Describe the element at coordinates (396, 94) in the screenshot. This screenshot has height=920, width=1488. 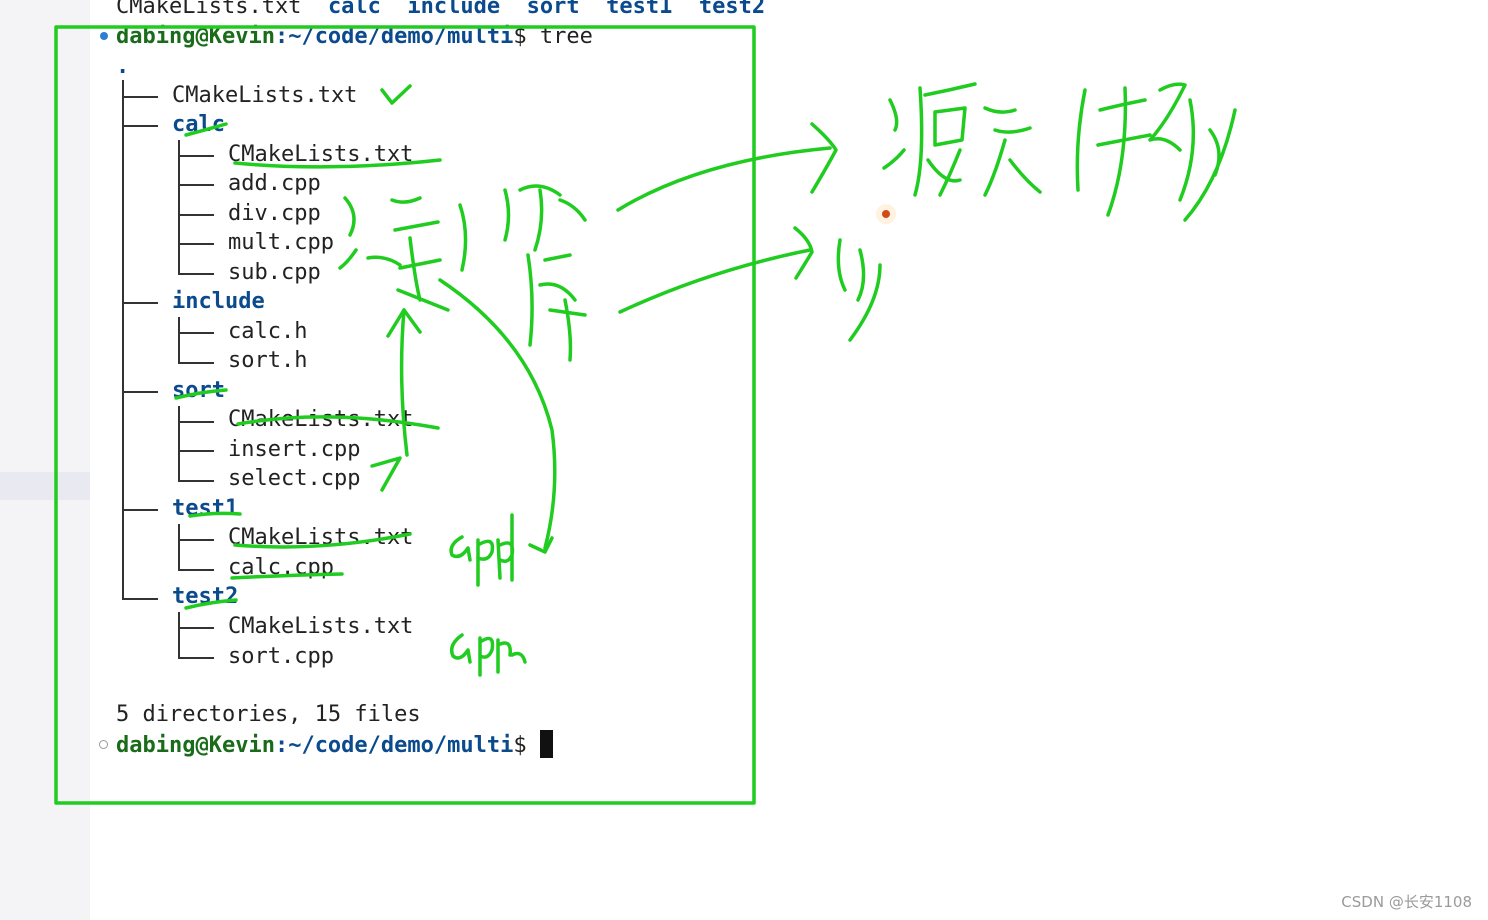
I see `checkmark-icon` at that location.